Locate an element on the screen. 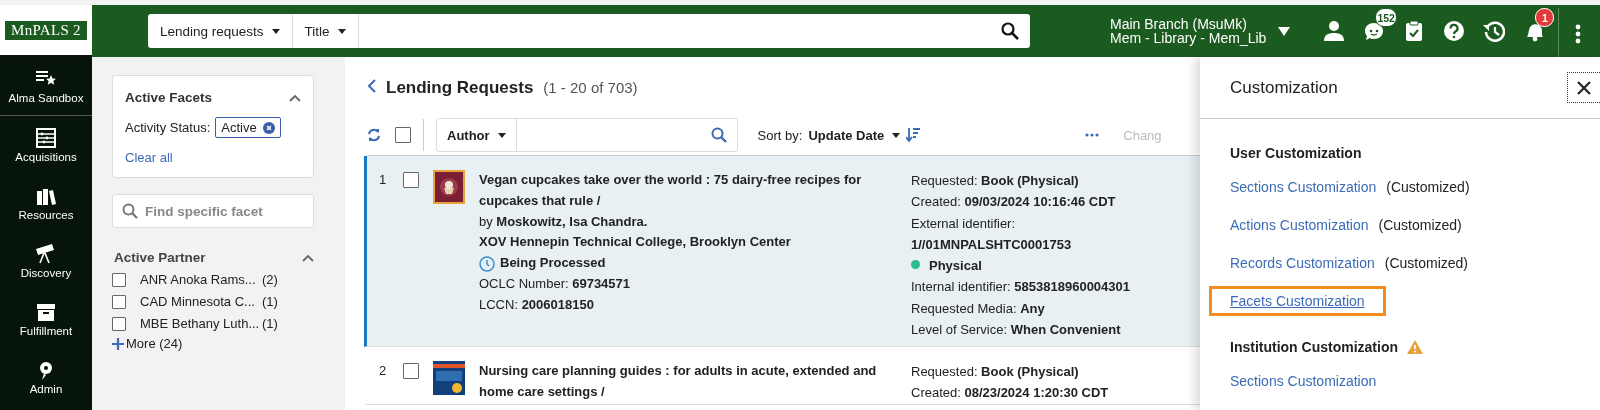 This screenshot has width=1600, height=410. telescope-icon is located at coordinates (46, 253).